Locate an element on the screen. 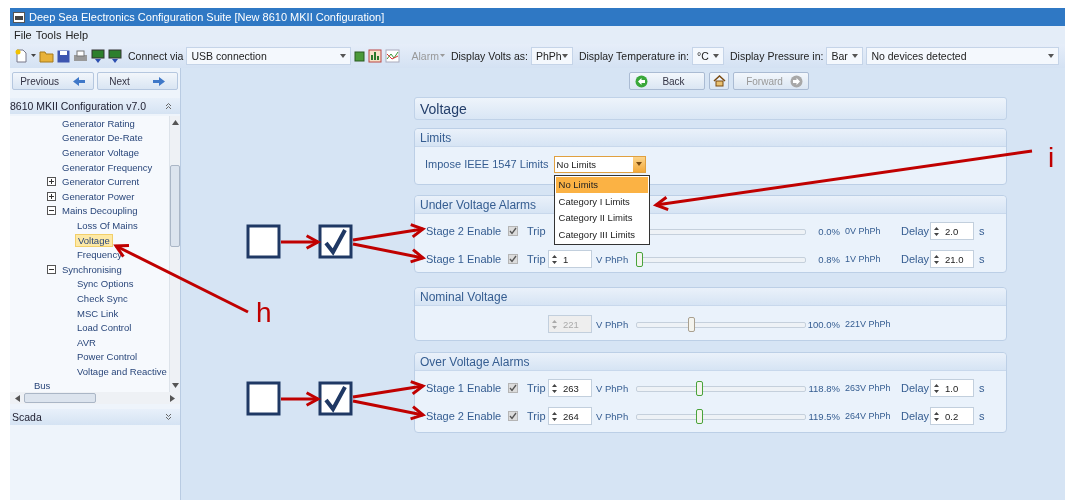  panel-header: 8610 MKII Configuration v7.0 is located at coordinates (95, 106).